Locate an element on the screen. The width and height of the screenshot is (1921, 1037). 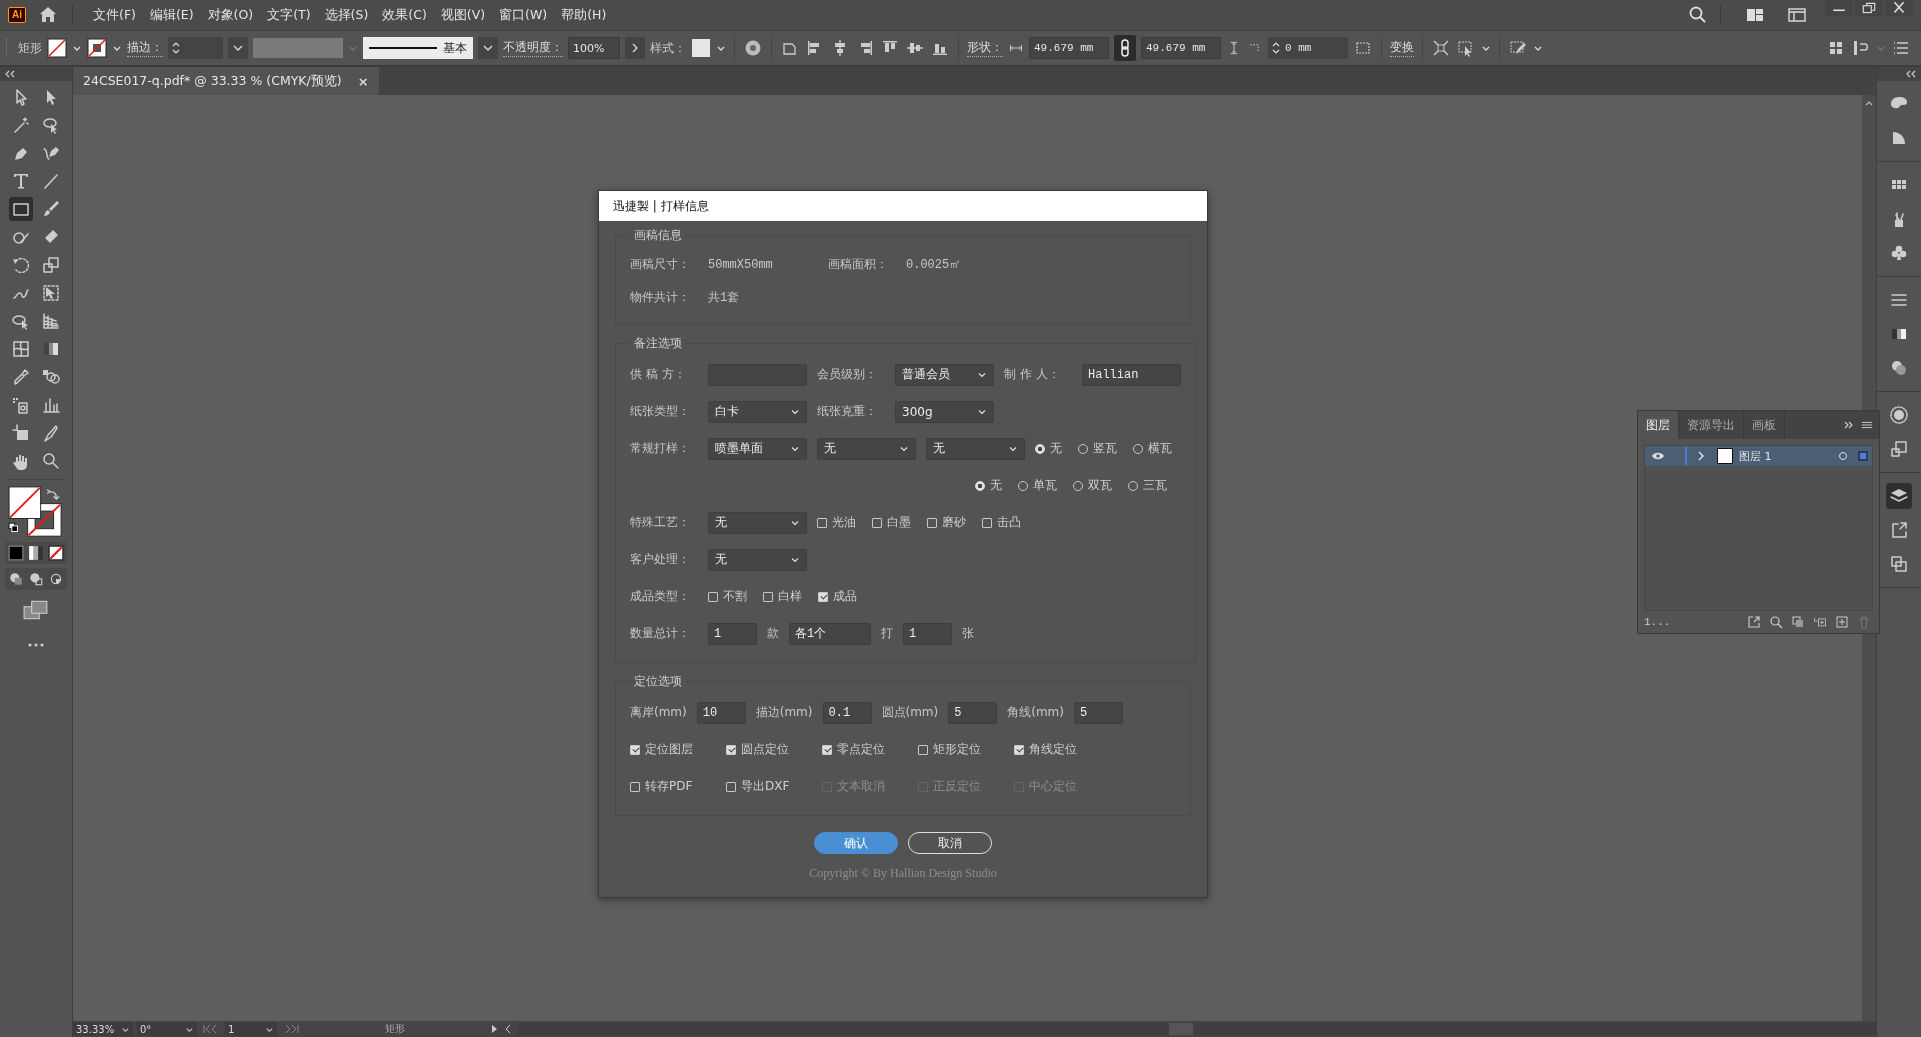
home-icon is located at coordinates (48, 15).